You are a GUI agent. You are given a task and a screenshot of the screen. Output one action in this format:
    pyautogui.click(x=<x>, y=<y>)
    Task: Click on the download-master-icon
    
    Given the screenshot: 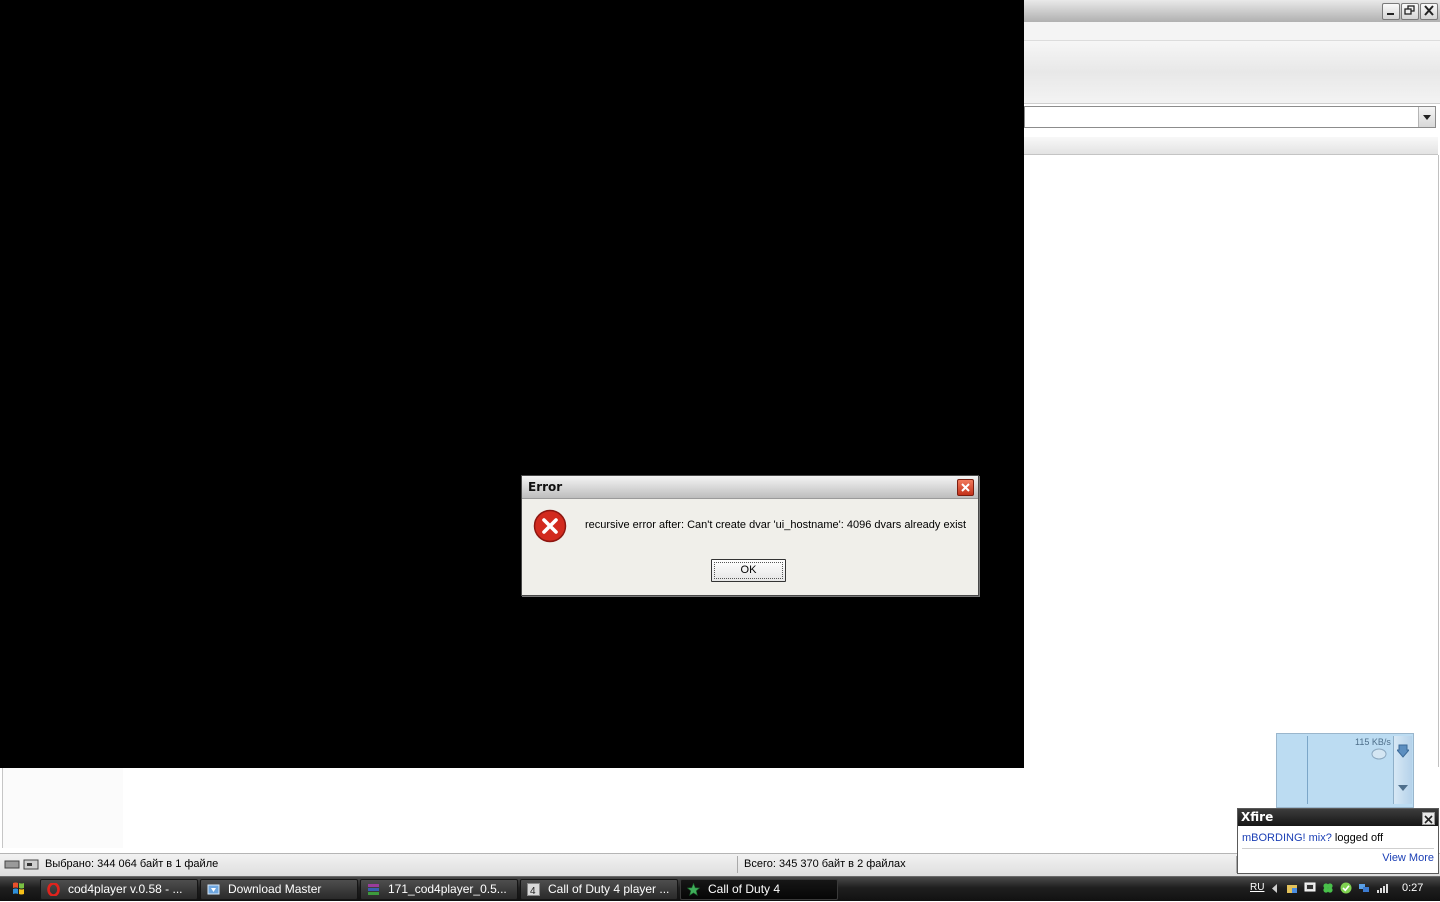 What is the action you would take?
    pyautogui.click(x=213, y=889)
    